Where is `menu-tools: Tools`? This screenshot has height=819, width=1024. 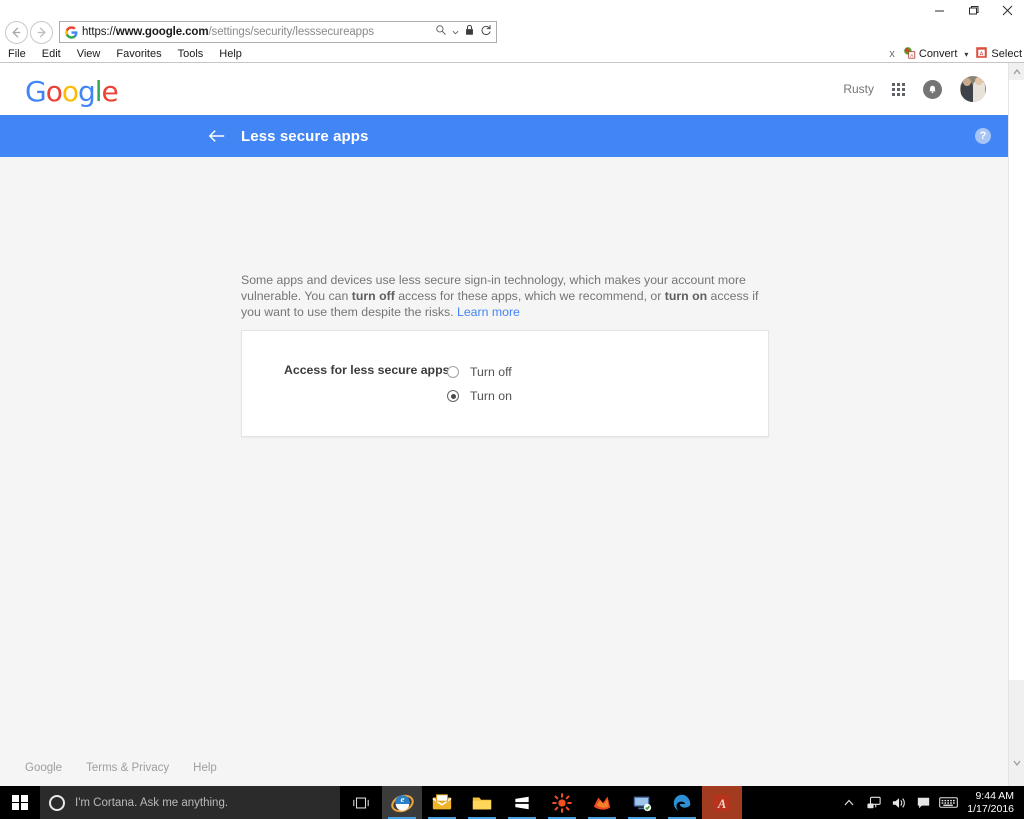
menu-tools: Tools is located at coordinates (191, 54).